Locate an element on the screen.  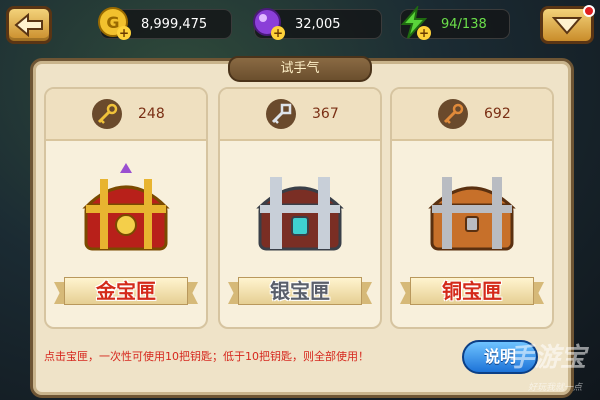
gold-key-icon is located at coordinates (107, 114).